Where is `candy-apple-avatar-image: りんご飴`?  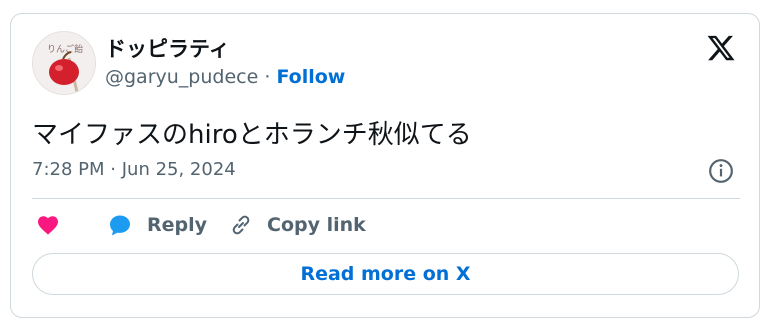 candy-apple-avatar-image: りんご飴 is located at coordinates (64, 63).